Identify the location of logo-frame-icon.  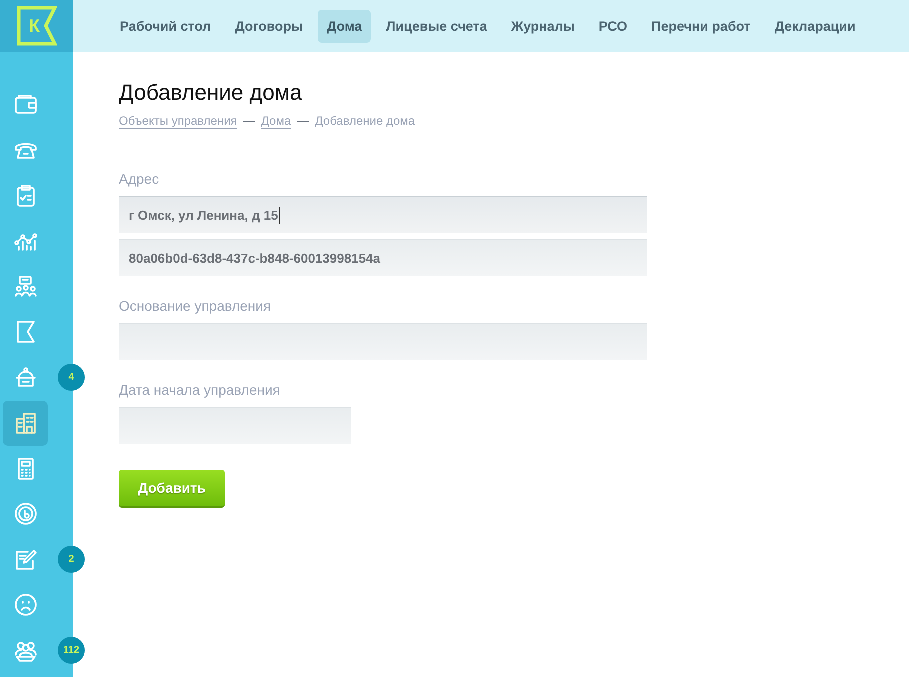
(36, 26).